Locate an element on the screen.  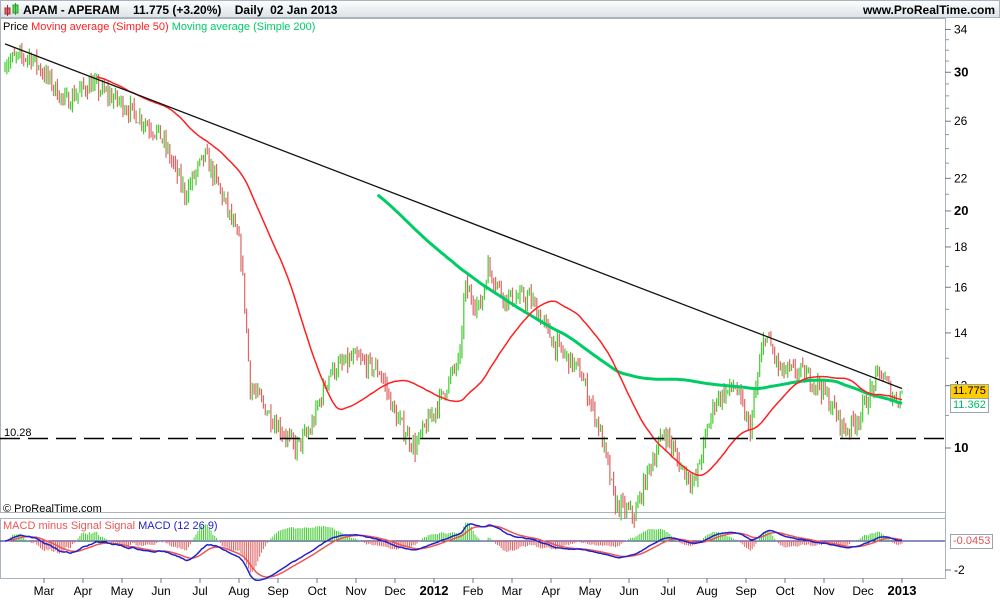
macd-tag: -0.0453 is located at coordinates (972, 541).